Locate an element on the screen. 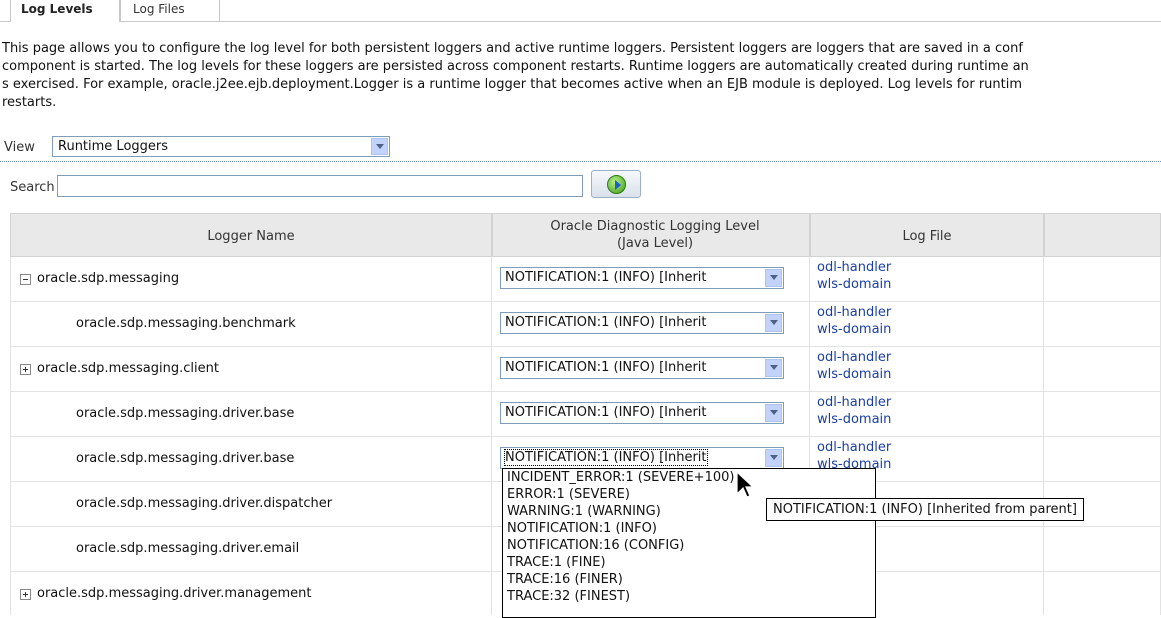  column-header-extra is located at coordinates (1102, 235).